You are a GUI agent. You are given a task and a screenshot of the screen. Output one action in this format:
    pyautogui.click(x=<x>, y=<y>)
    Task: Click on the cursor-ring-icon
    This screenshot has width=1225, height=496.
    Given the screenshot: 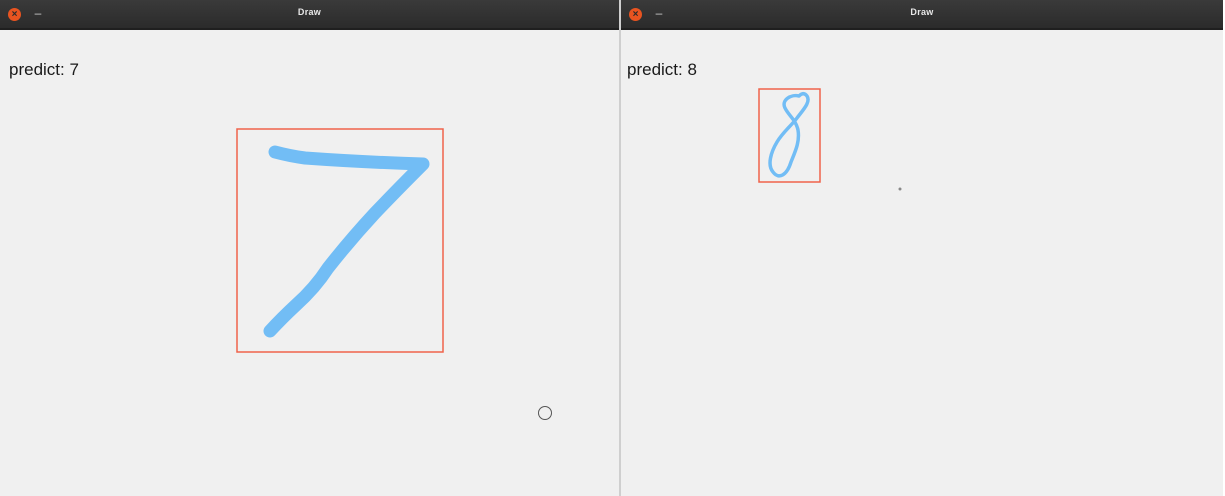 What is the action you would take?
    pyautogui.click(x=545, y=413)
    